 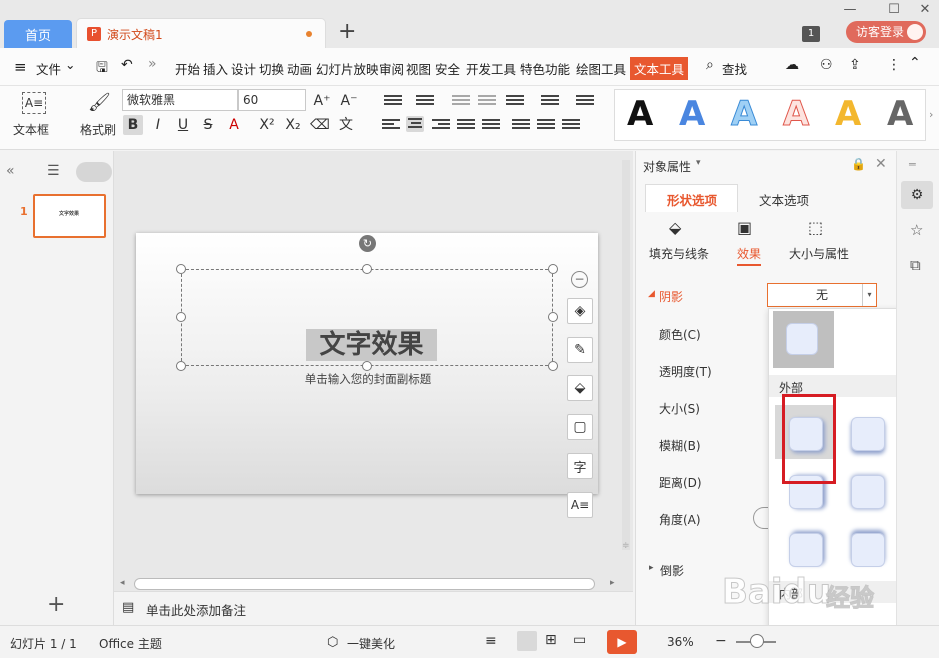 I want to click on add-slide-icon: +, so click(x=56, y=604).